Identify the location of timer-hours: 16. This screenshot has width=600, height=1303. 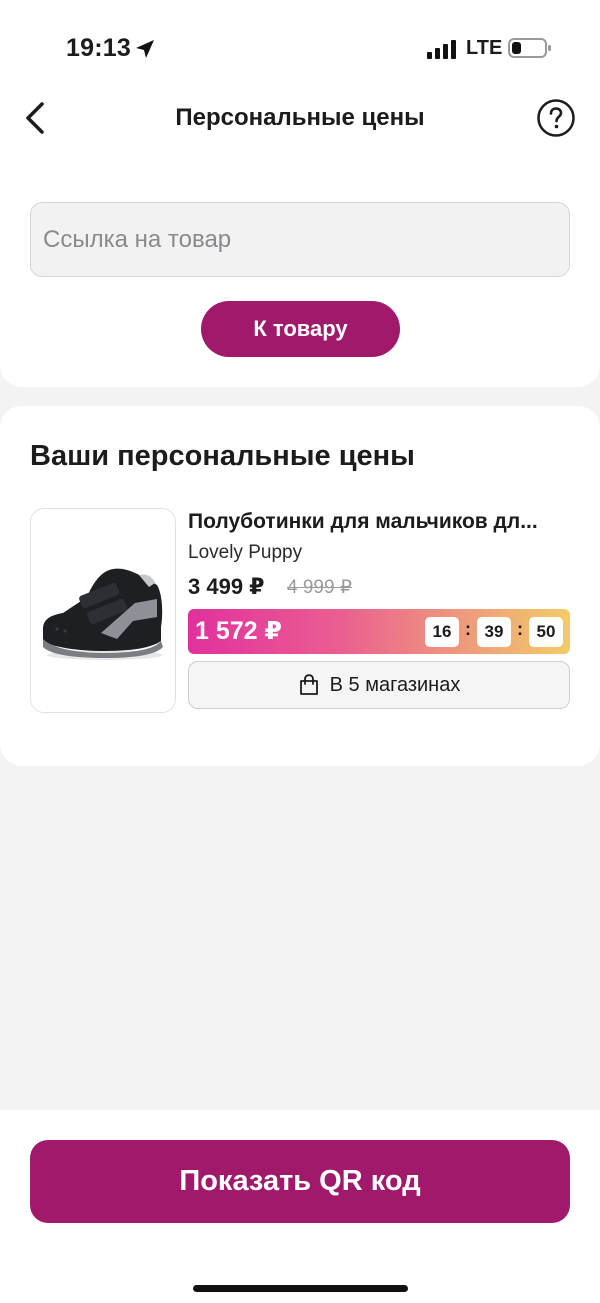
(442, 632).